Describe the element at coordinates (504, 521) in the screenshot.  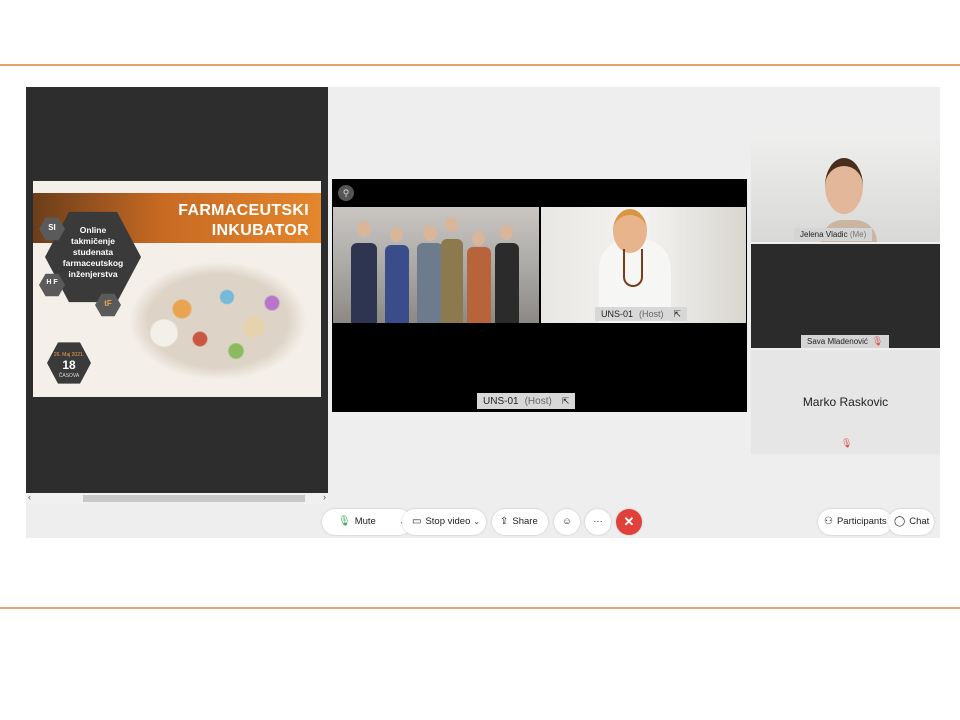
I see `share-icon: ⇪` at that location.